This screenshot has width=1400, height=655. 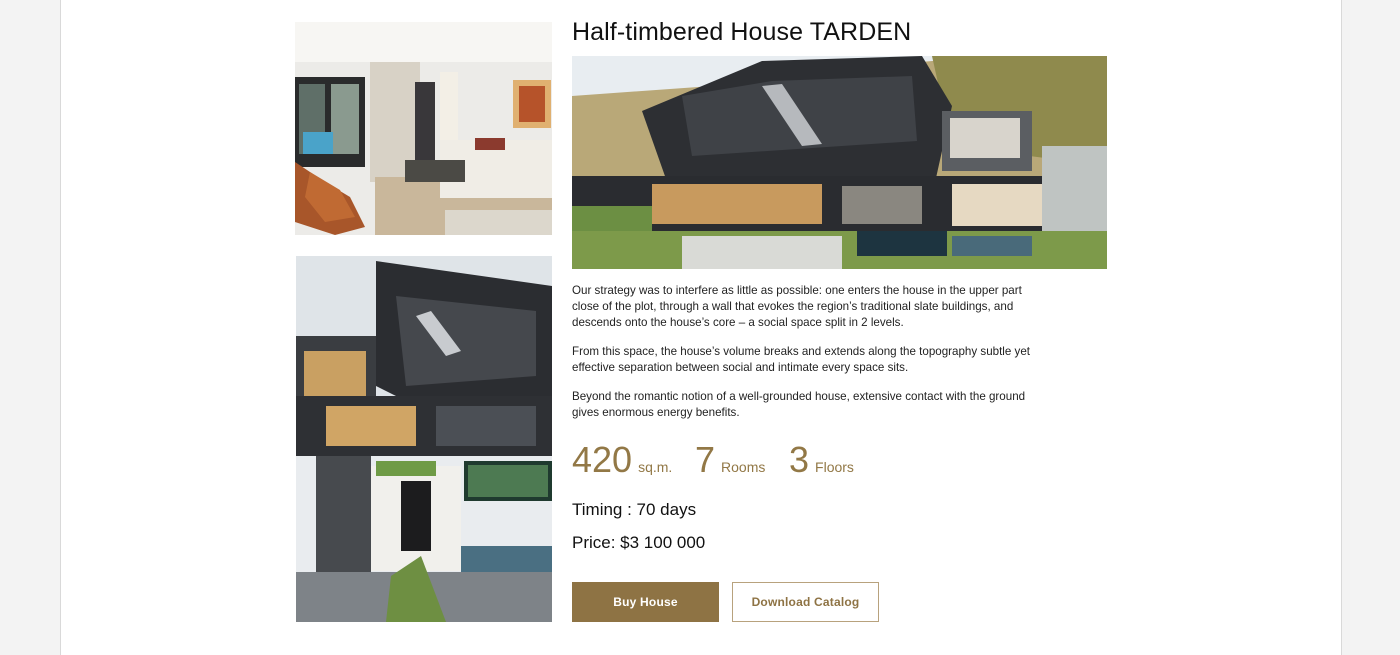 I want to click on house-exterior-stairs-photo, so click(x=424, y=439).